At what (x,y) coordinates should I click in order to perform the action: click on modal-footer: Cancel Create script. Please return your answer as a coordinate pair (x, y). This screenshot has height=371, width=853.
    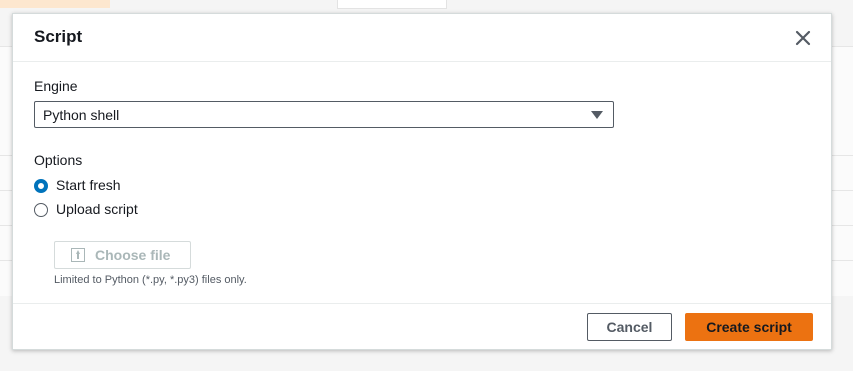
    Looking at the image, I should click on (422, 326).